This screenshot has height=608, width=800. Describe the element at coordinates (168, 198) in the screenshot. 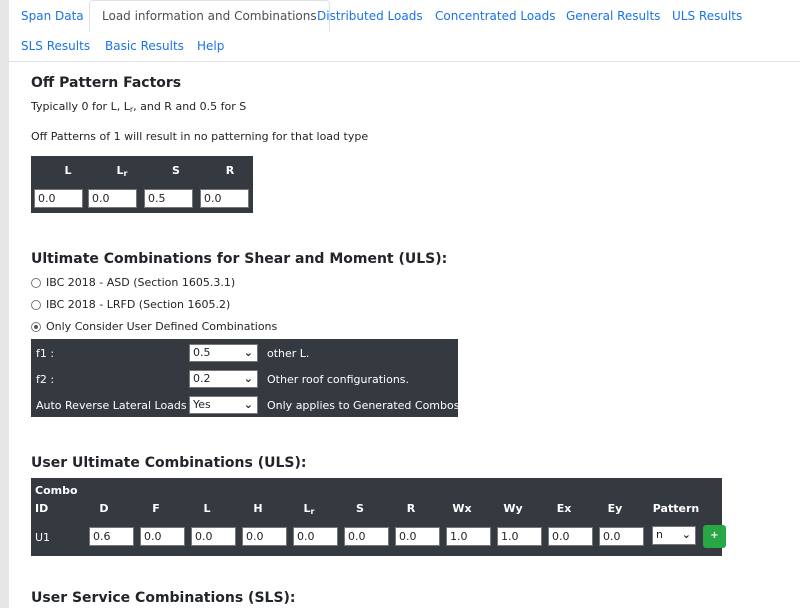

I see `off-pattern-s-input: 0.5` at that location.